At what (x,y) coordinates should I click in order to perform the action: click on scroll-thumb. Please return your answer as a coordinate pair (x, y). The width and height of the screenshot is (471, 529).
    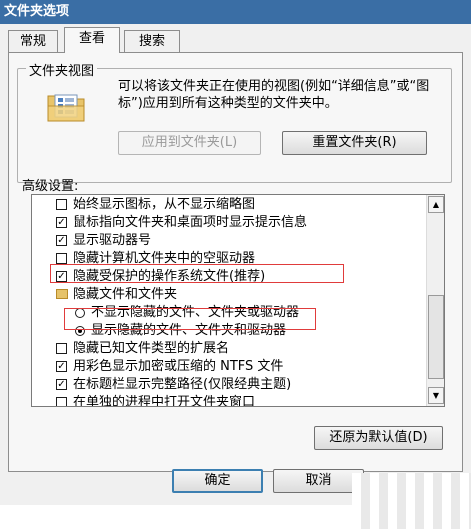
    Looking at the image, I should click on (436, 337).